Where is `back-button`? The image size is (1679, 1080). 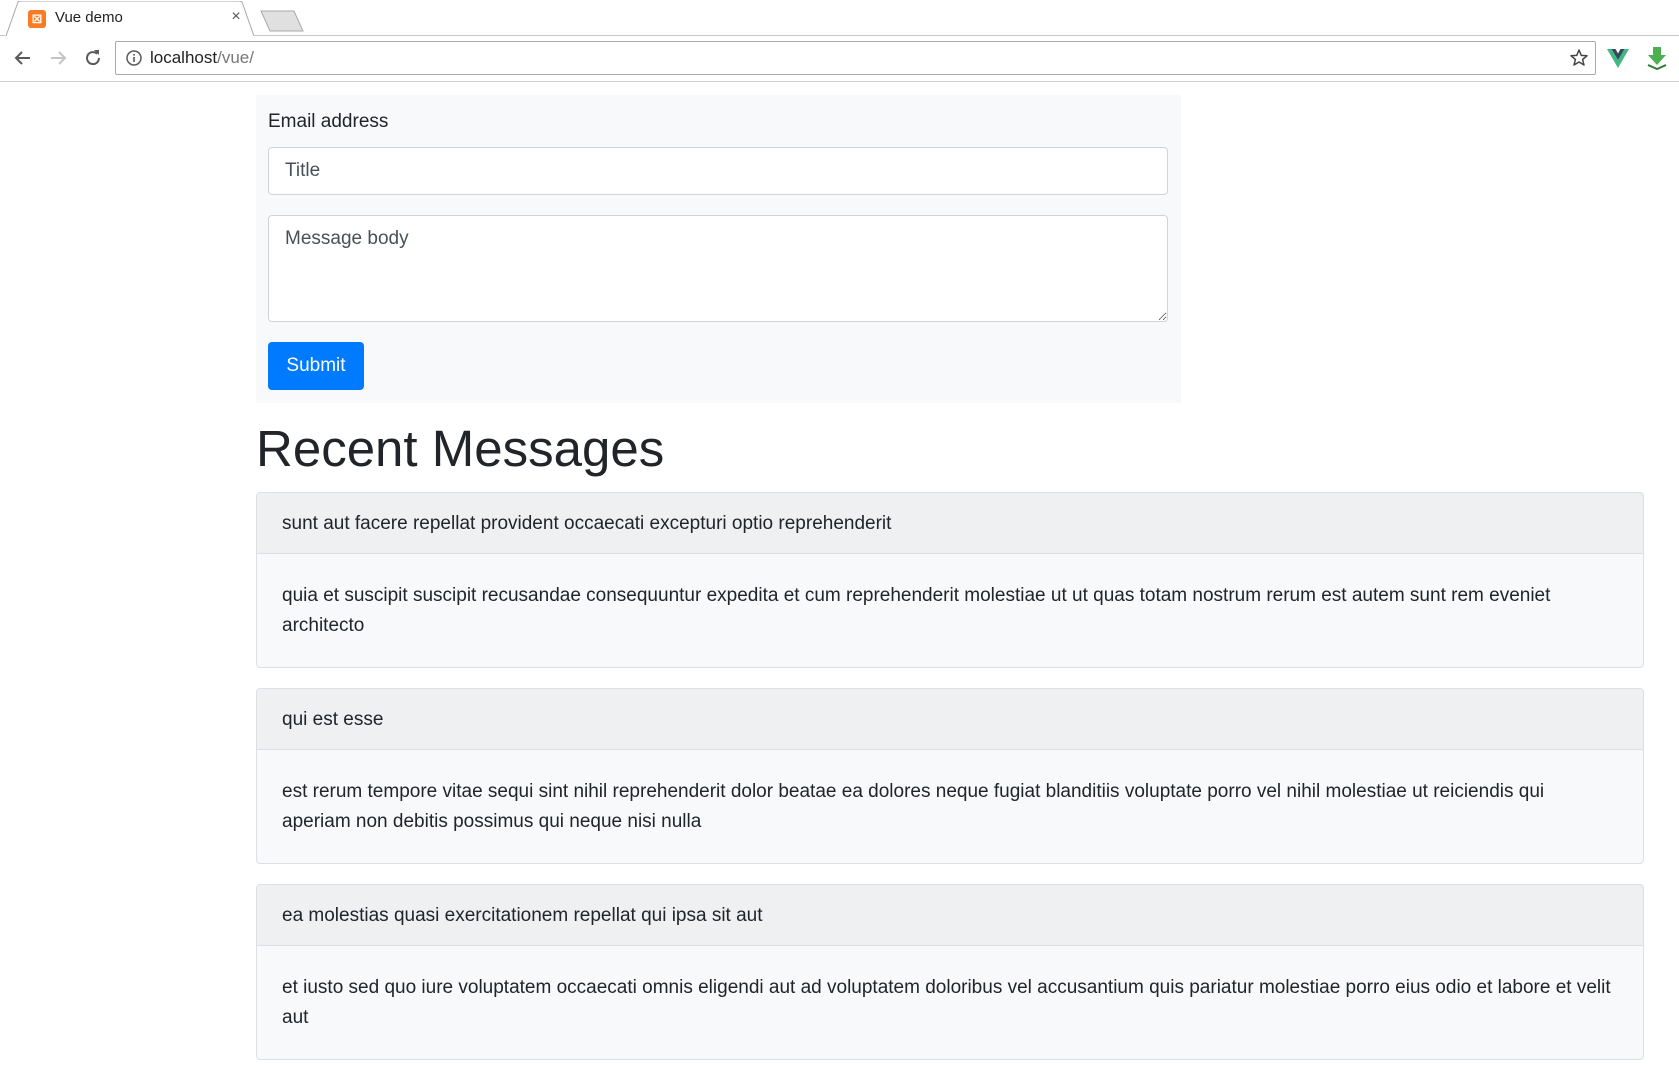
back-button is located at coordinates (23, 58).